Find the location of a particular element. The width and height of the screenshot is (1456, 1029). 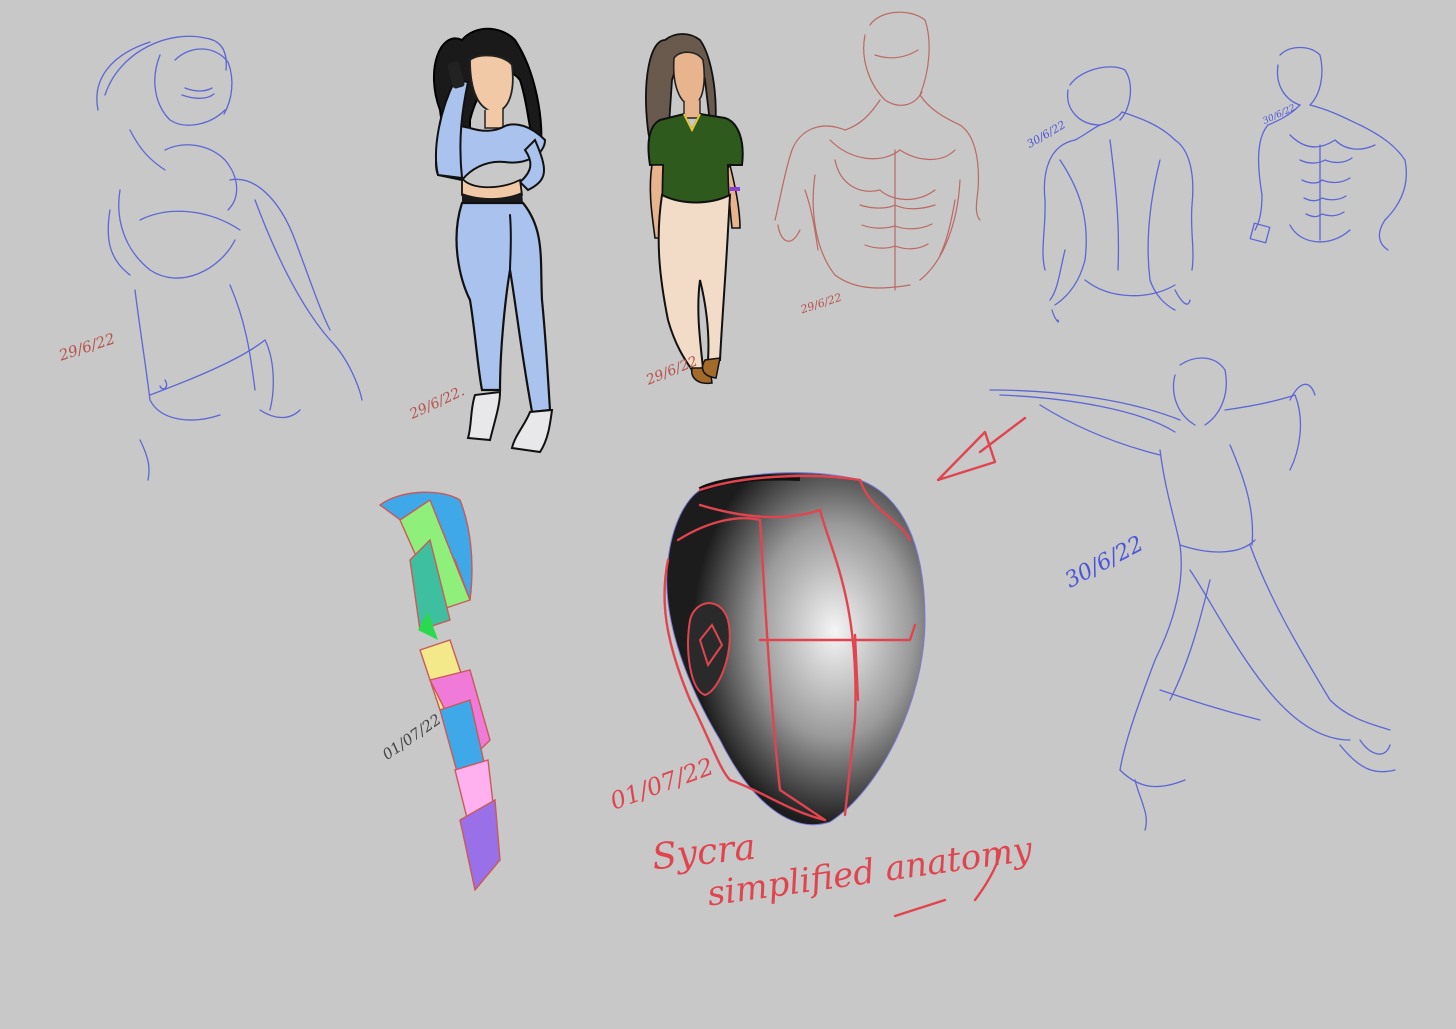

male-front-blue-sketch is located at coordinates (1328, 148).